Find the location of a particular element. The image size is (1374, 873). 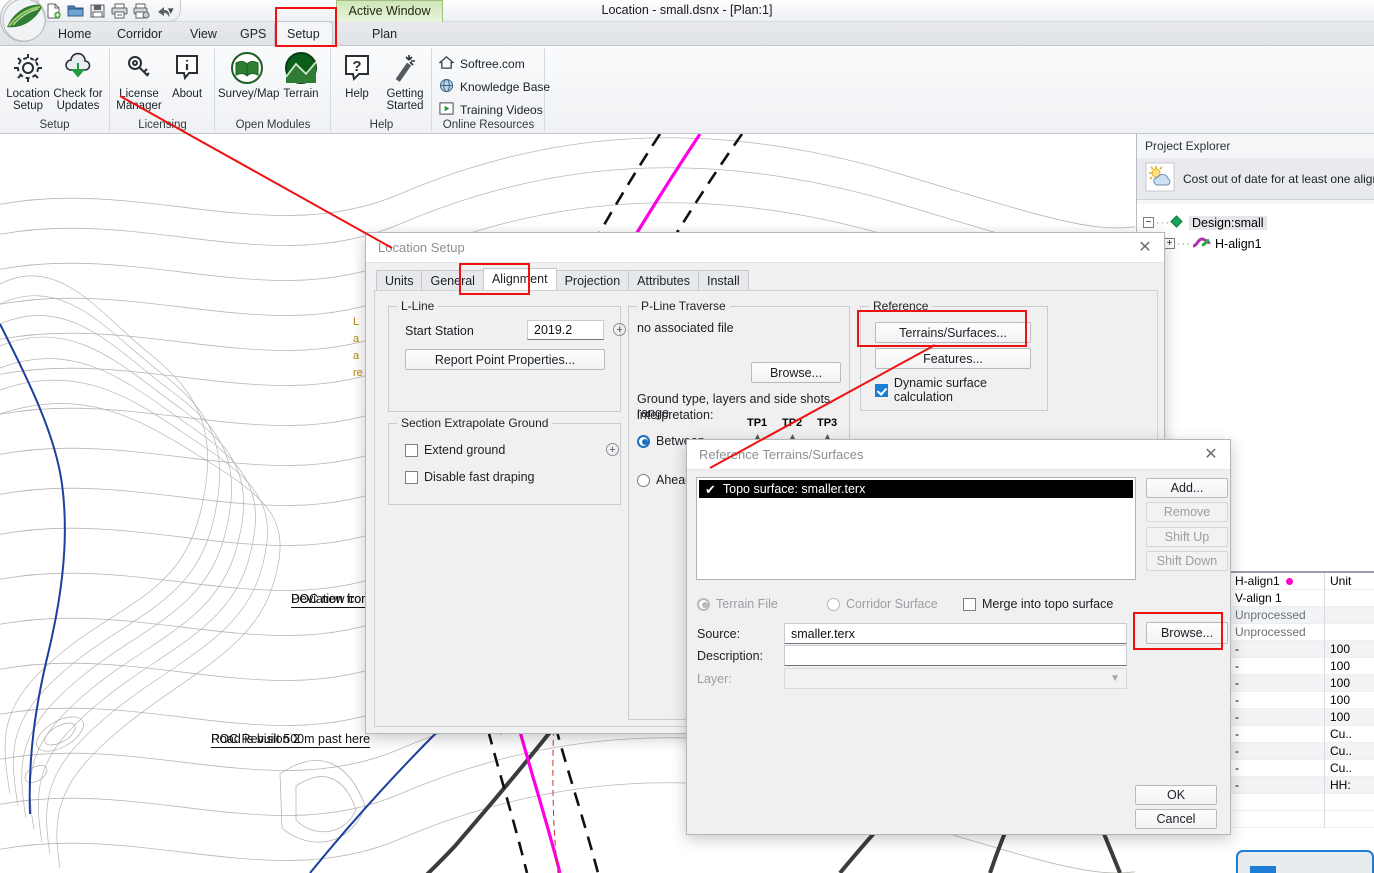

source-input: smaller.terx is located at coordinates (955, 633).